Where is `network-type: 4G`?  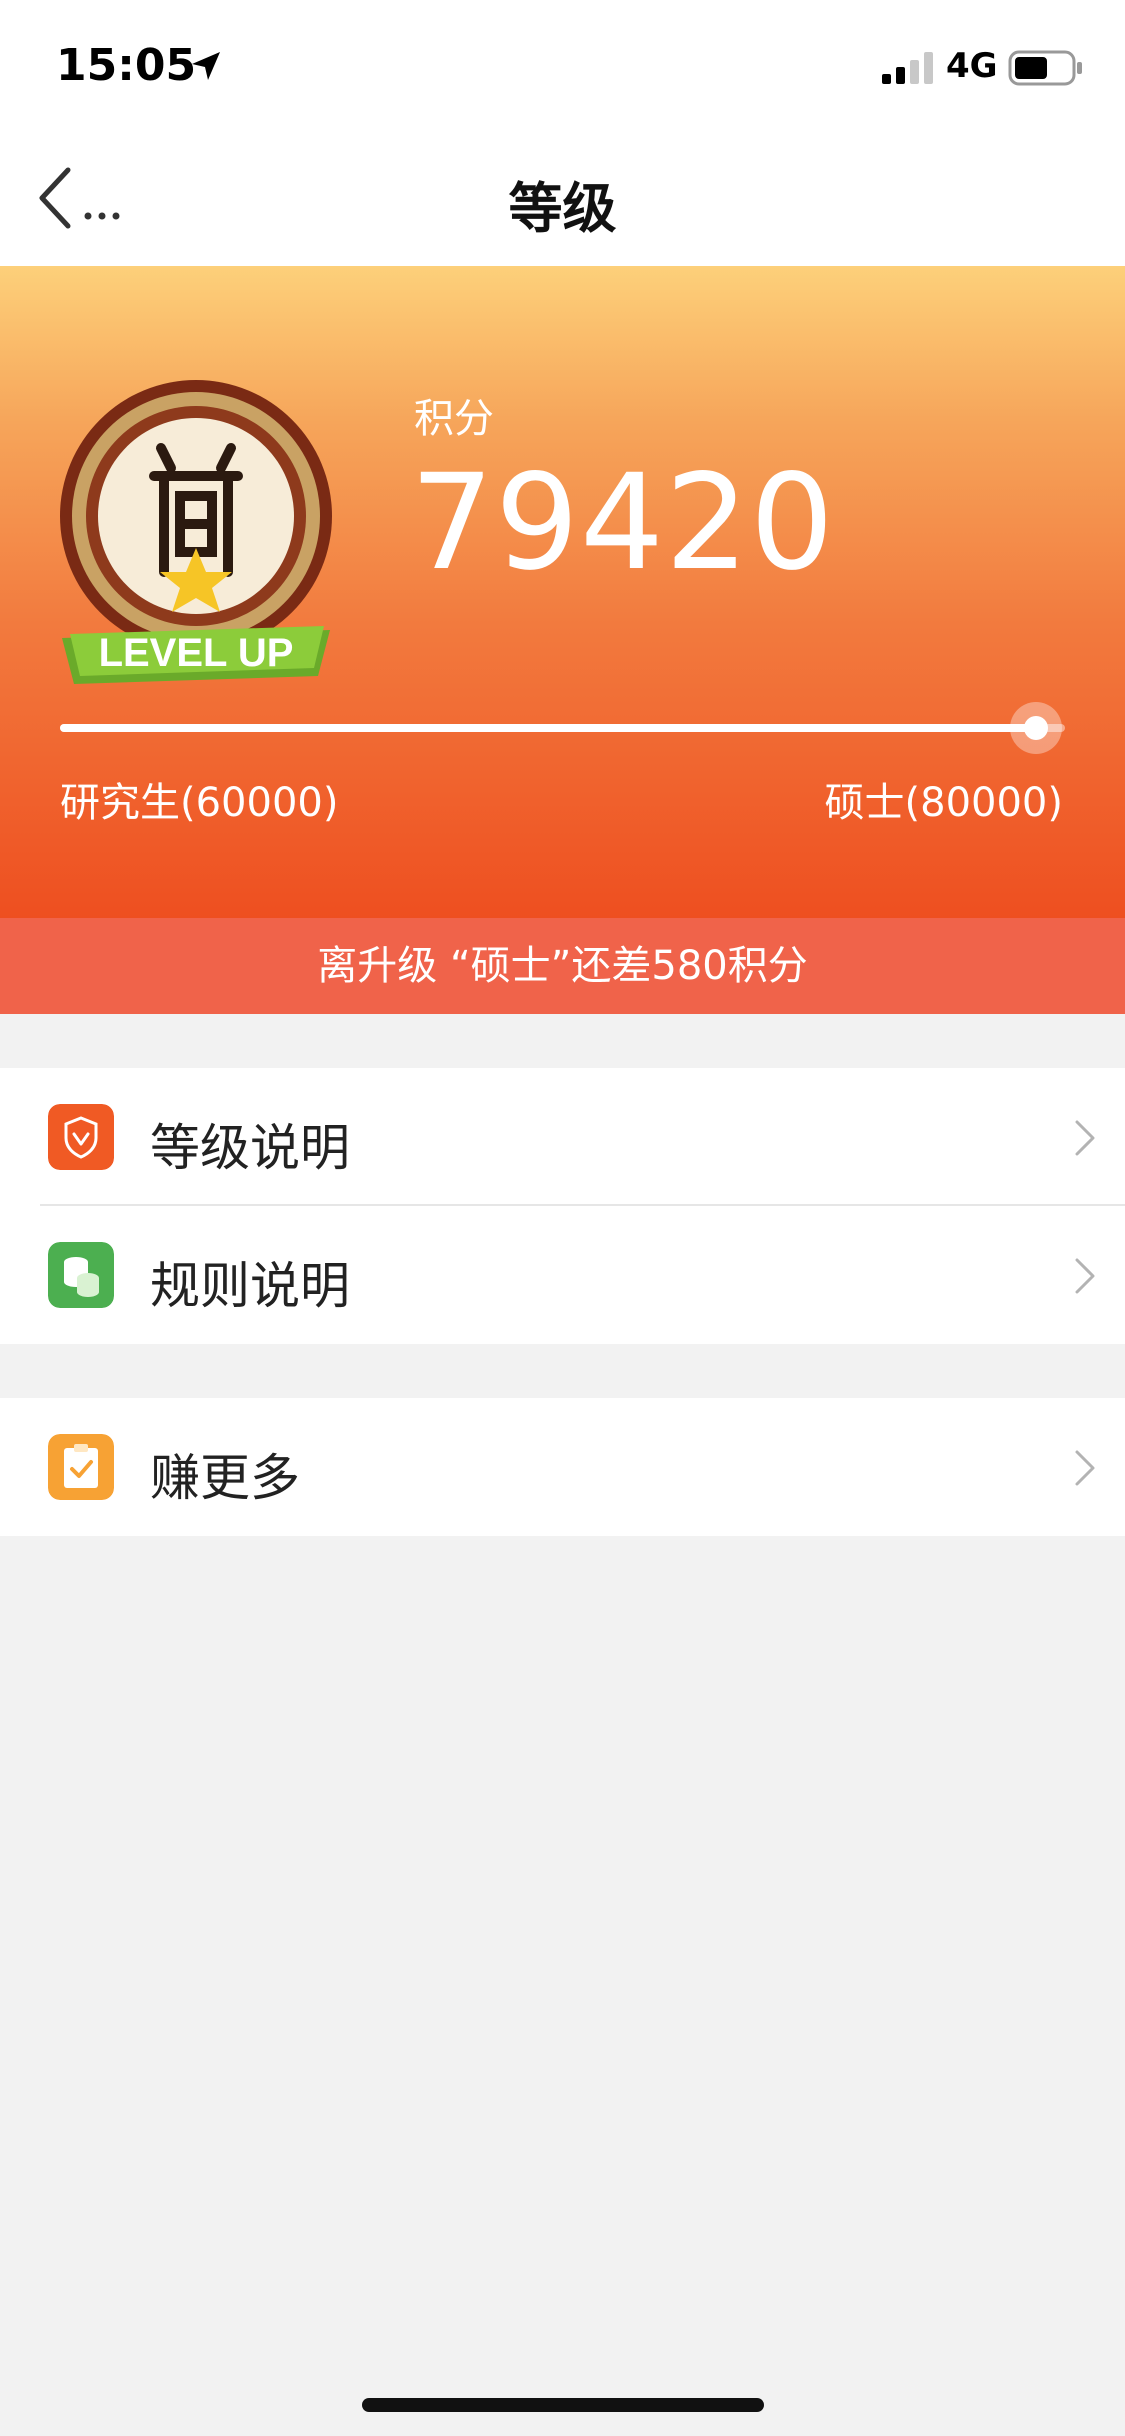
network-type: 4G is located at coordinates (972, 66).